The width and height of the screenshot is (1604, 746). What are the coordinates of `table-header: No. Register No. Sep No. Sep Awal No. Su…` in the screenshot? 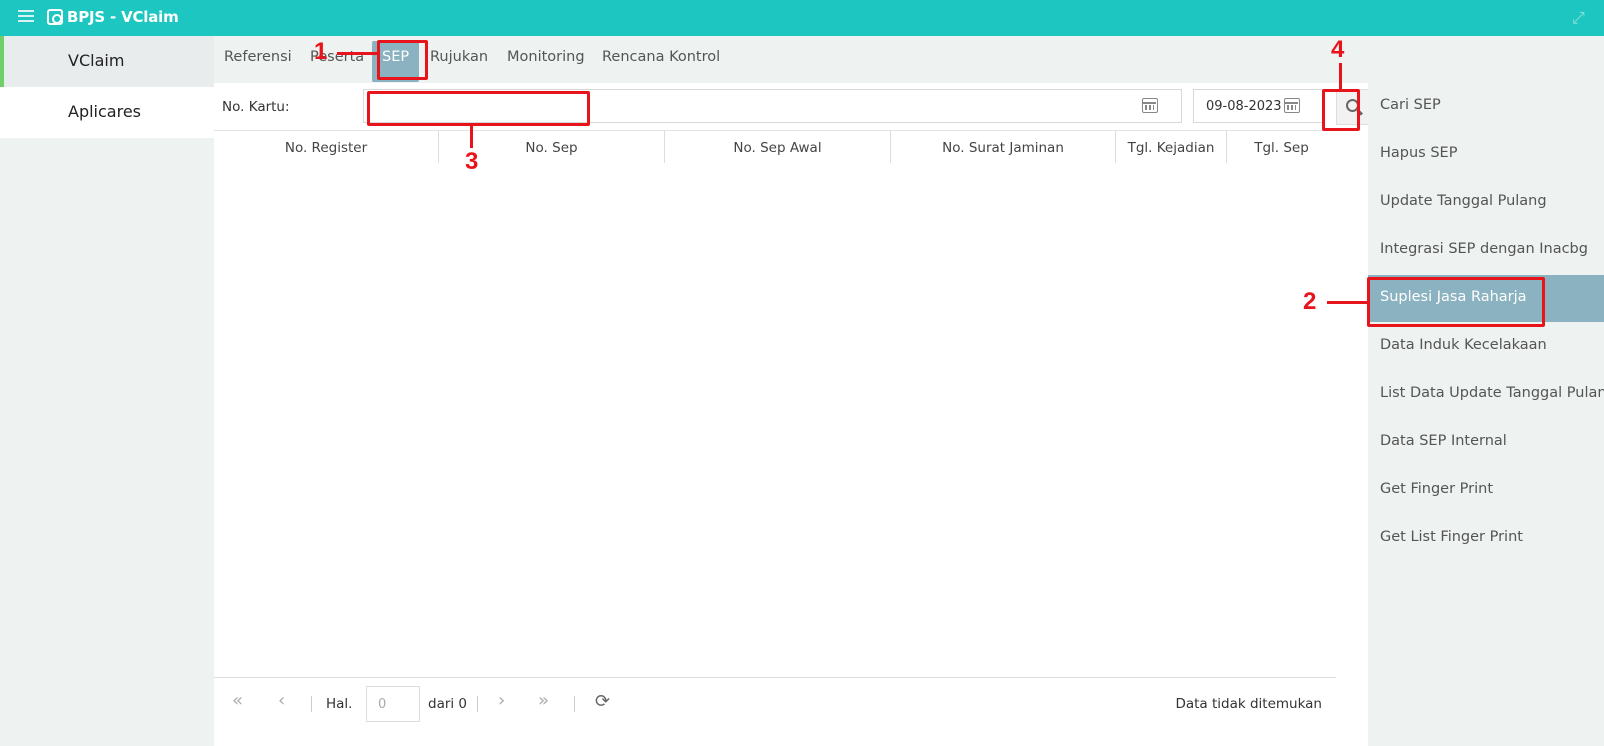 It's located at (775, 148).